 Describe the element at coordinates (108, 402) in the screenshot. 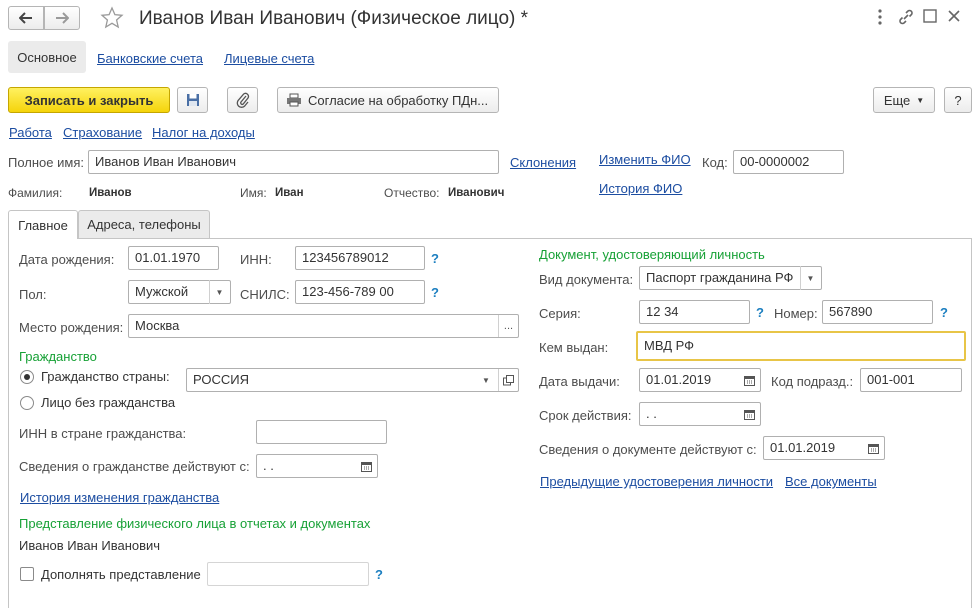

I see `stateless-label: Лицо без гражданства` at that location.